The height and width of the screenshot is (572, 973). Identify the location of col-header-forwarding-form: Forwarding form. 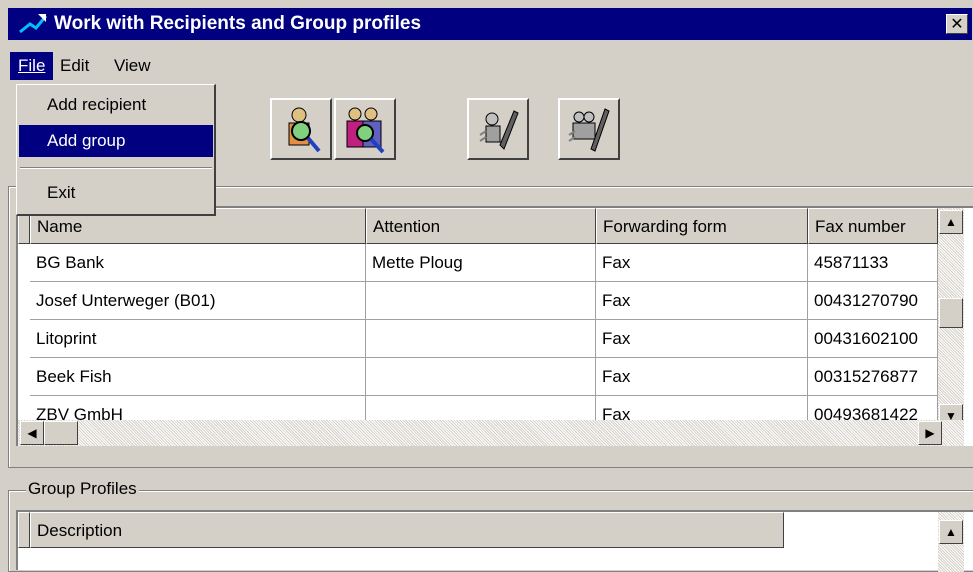
(702, 226).